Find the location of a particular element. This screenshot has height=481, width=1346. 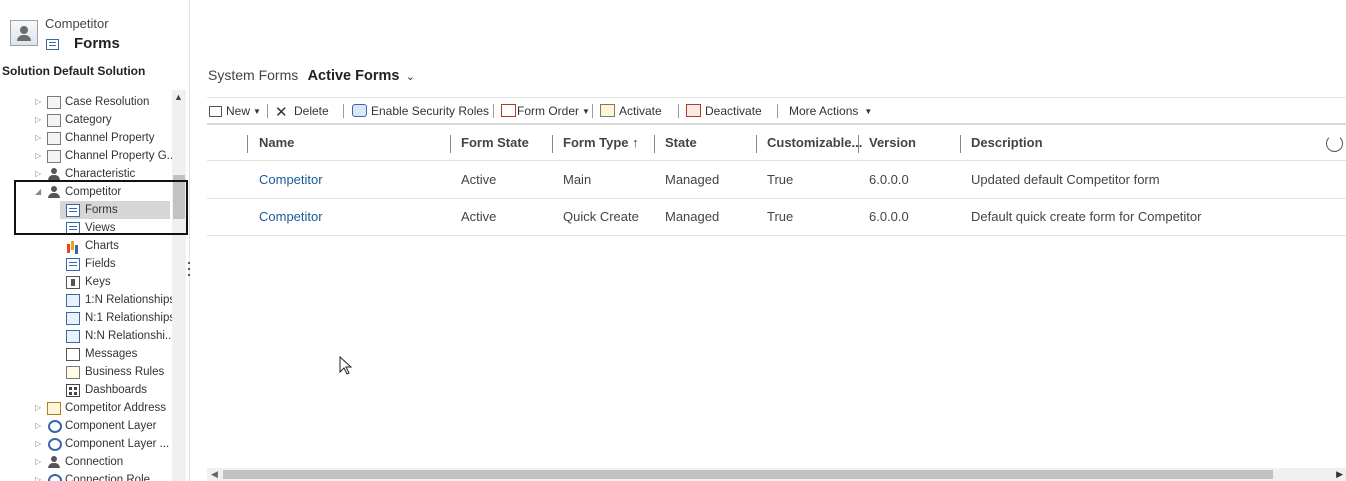

refresh-icon is located at coordinates (1334, 143).